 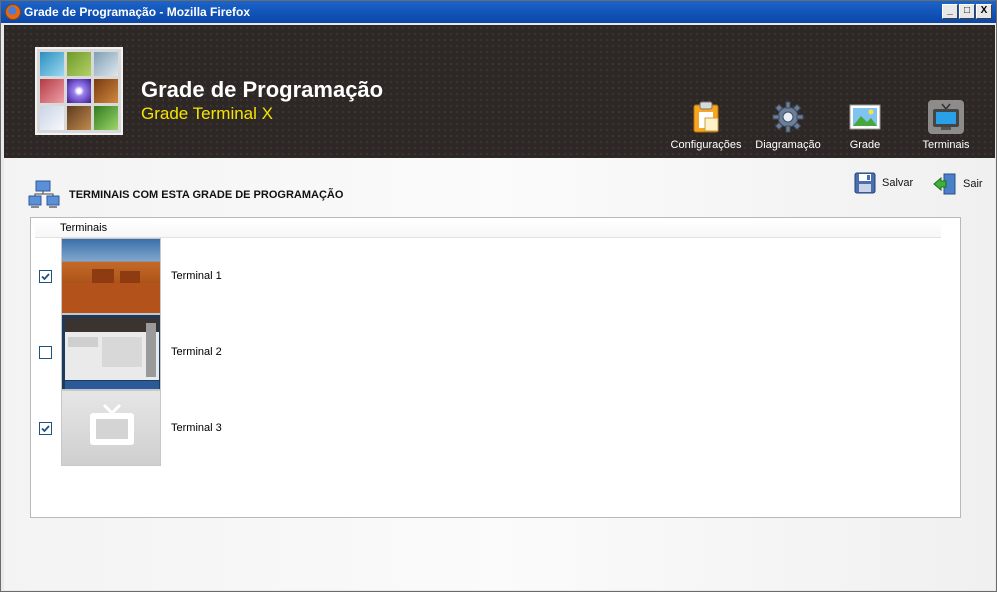 I want to click on exit-label: Sair, so click(x=973, y=184).